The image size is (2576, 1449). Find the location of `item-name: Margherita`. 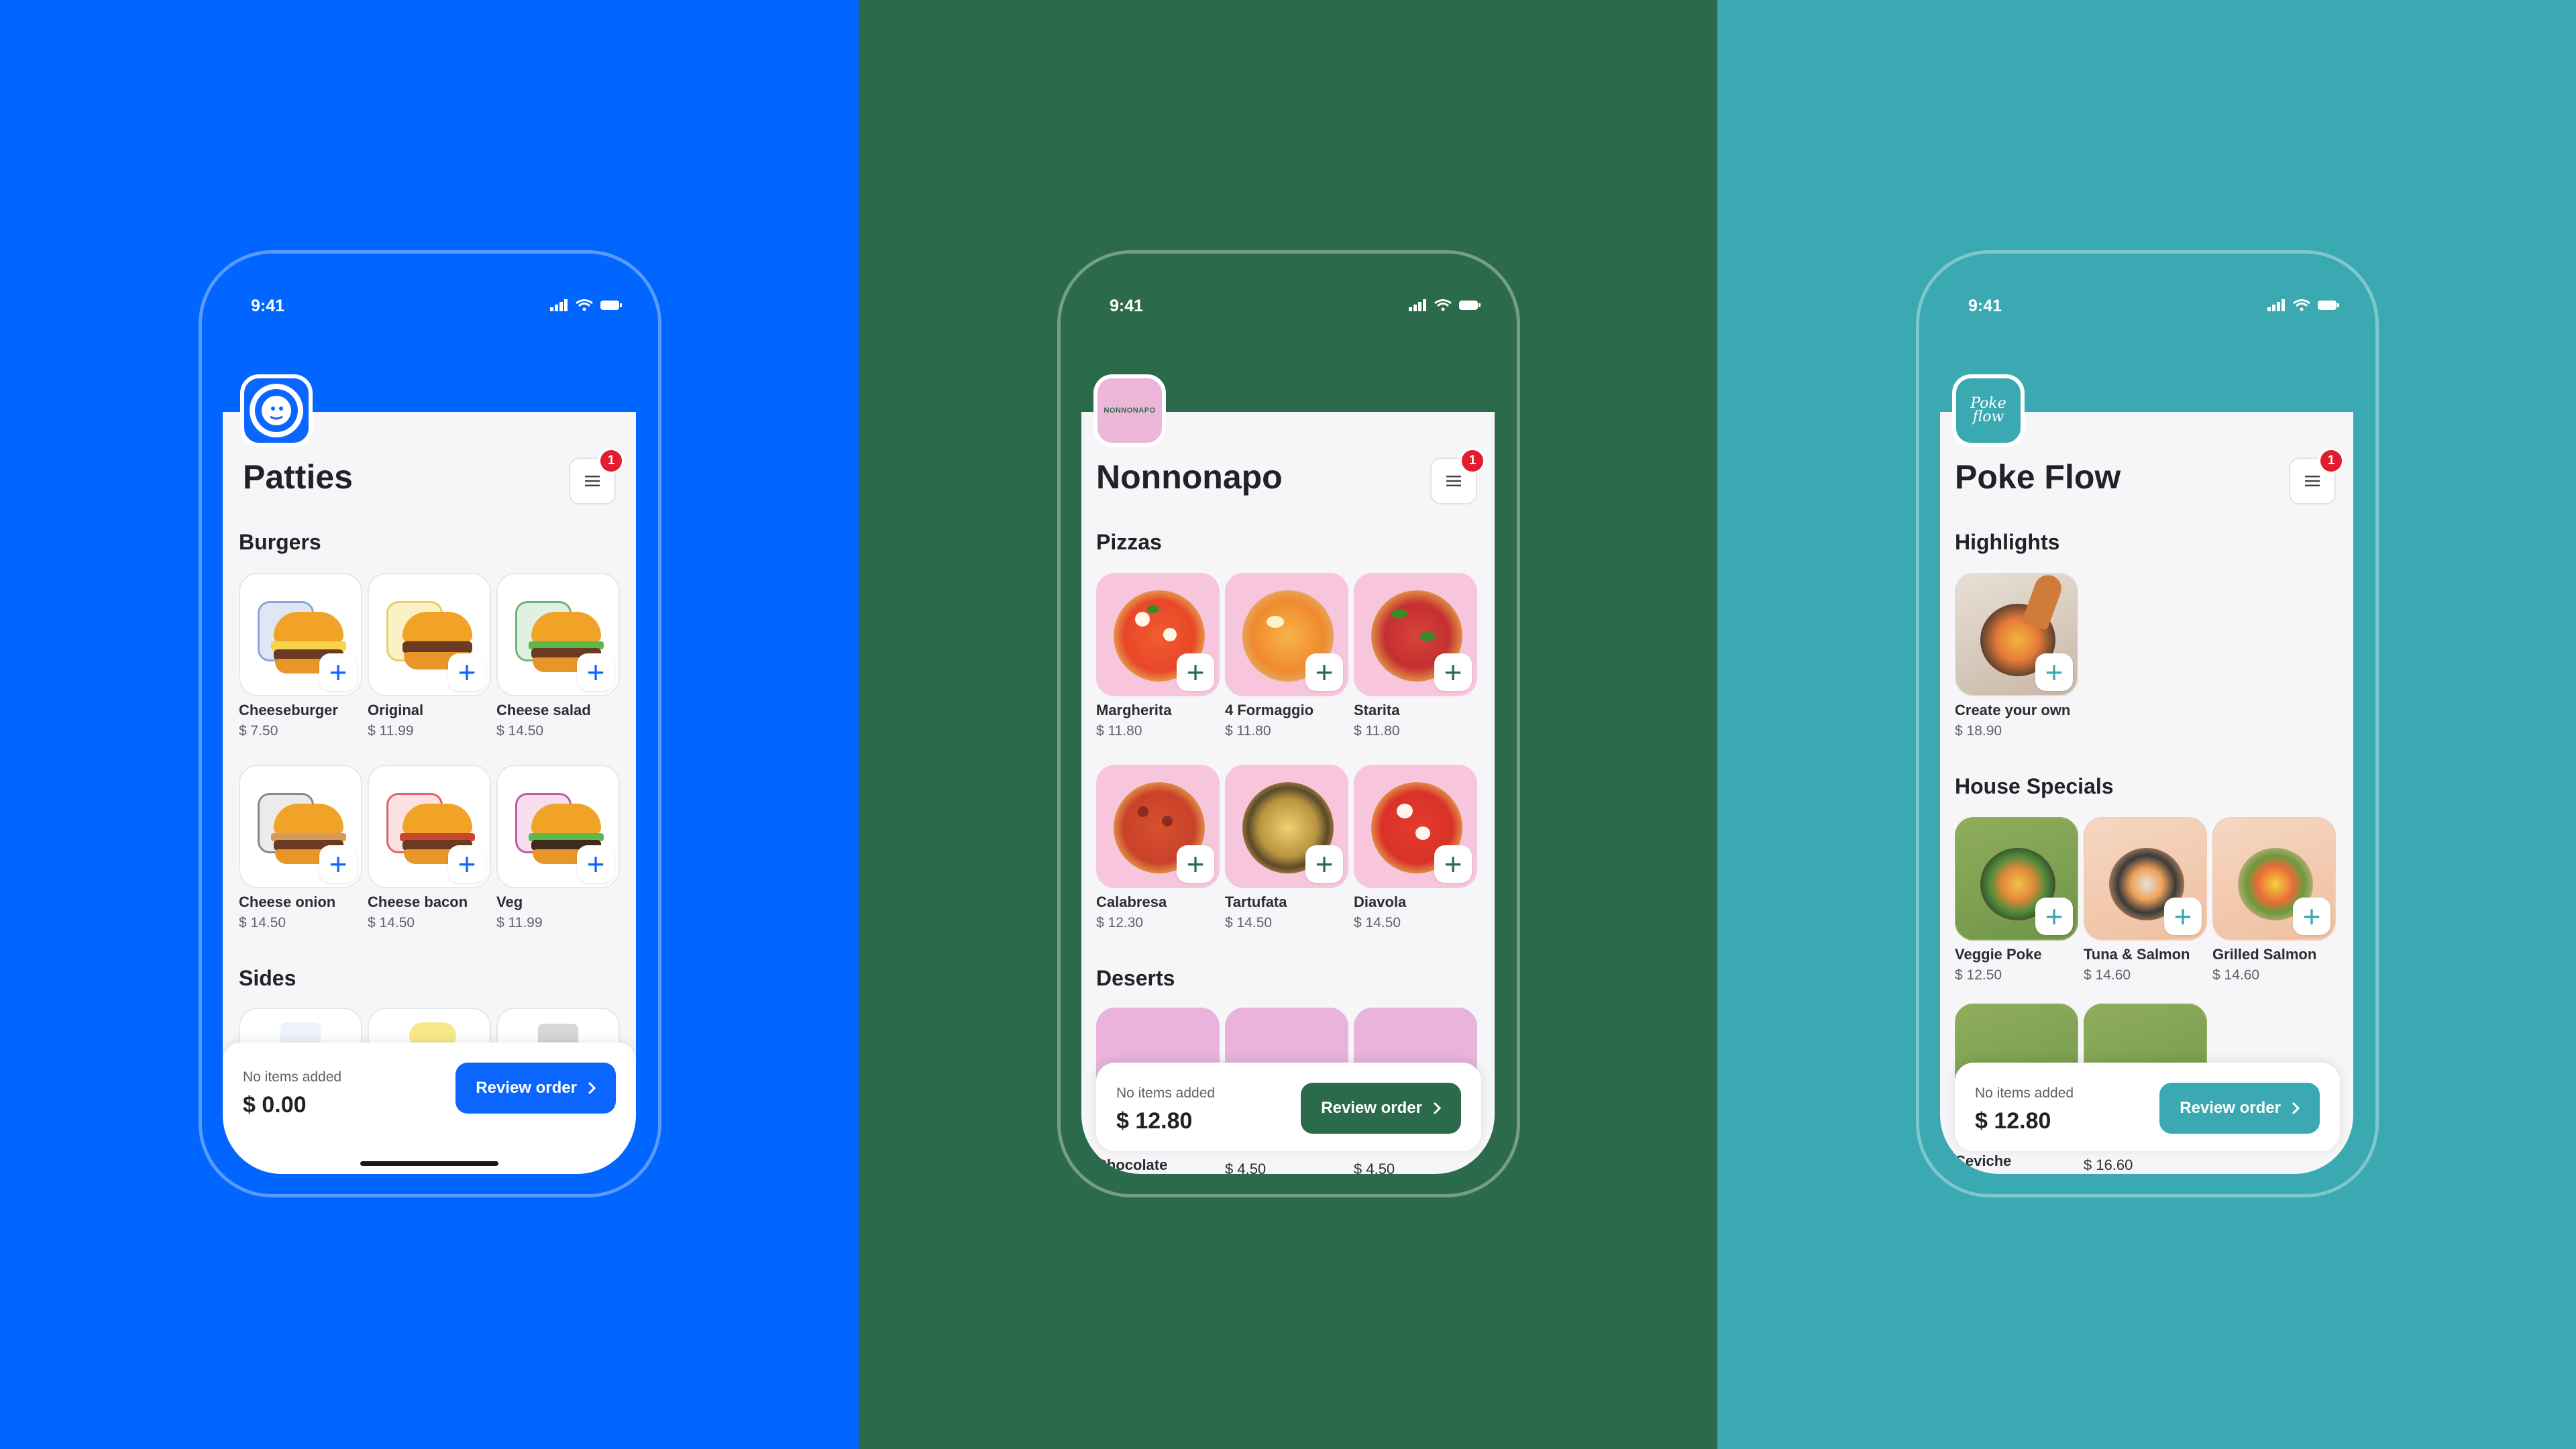

item-name: Margherita is located at coordinates (1134, 710).